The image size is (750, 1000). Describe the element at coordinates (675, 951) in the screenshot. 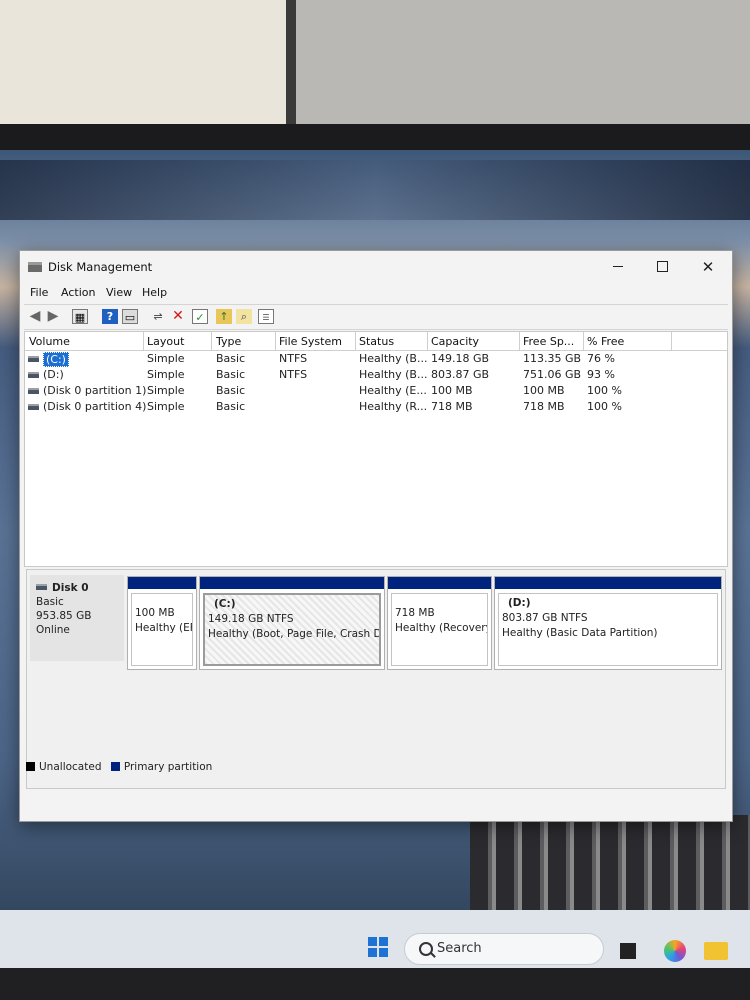

I see `copilot-icon` at that location.